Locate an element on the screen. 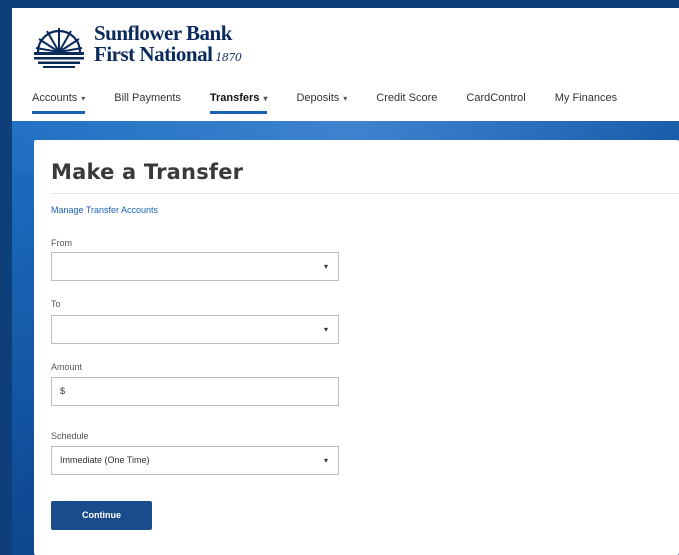  nav-bill-payments: Bill Payments is located at coordinates (147, 103).